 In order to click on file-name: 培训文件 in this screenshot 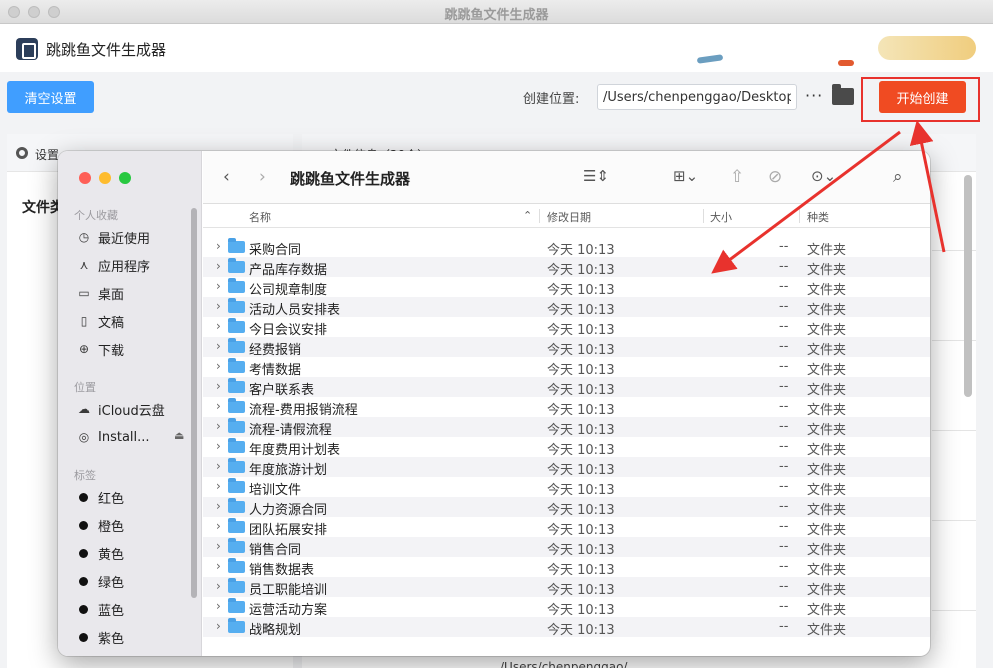, I will do `click(275, 490)`.